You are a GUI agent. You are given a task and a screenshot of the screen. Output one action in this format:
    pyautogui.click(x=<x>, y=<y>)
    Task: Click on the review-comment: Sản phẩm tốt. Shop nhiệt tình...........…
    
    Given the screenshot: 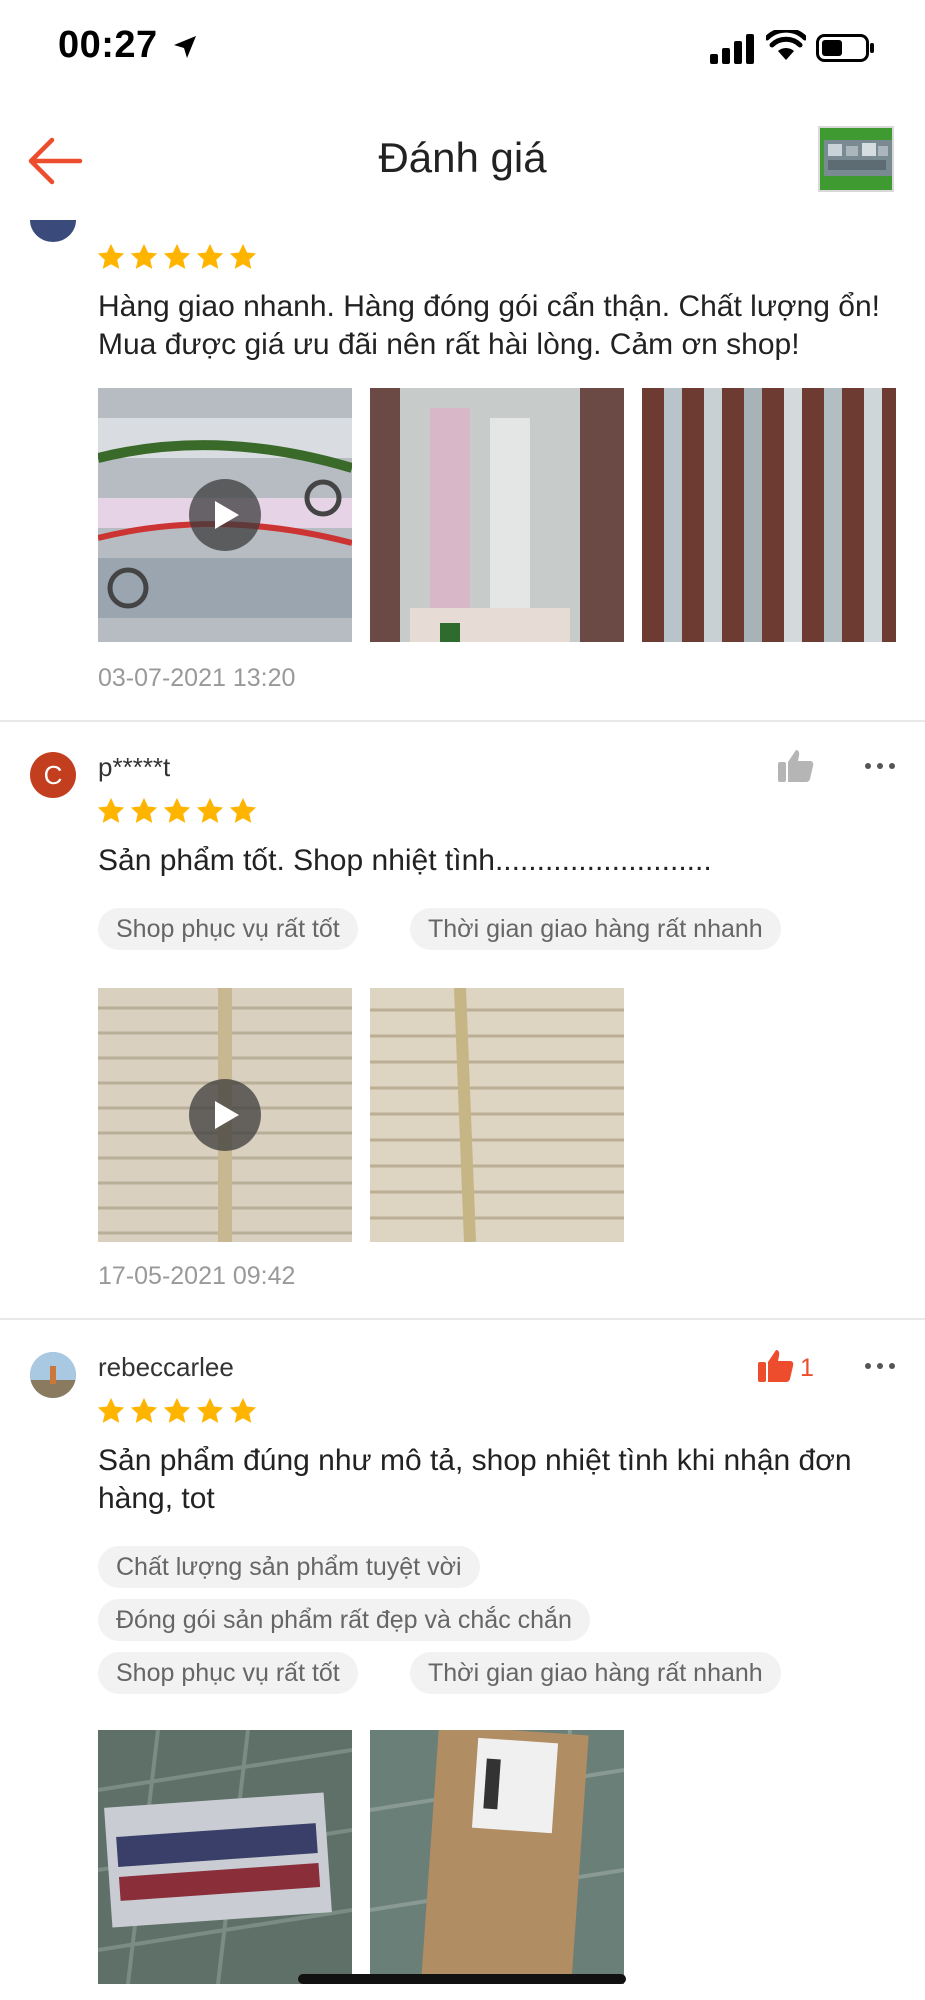 What is the action you would take?
    pyautogui.click(x=405, y=860)
    